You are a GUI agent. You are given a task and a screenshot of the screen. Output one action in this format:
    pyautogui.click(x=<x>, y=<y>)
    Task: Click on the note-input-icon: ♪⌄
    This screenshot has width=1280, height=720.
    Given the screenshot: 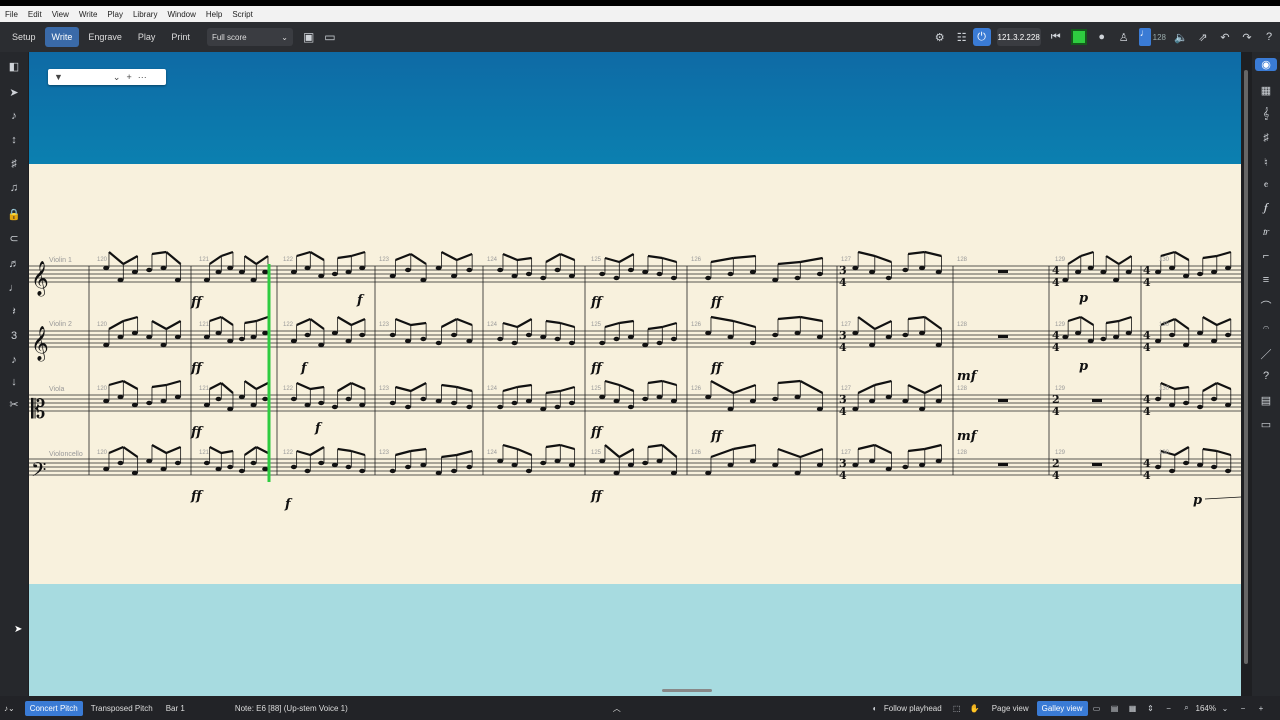 What is the action you would take?
    pyautogui.click(x=9, y=708)
    